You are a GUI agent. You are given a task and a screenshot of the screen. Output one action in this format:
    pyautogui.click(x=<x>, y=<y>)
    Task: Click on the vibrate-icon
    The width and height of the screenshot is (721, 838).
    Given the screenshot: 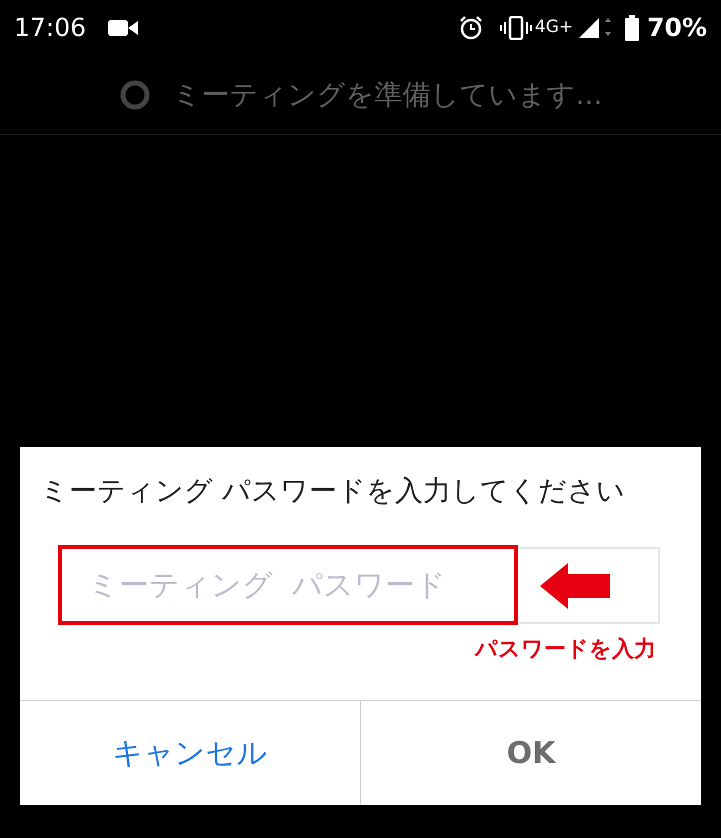 What is the action you would take?
    pyautogui.click(x=516, y=28)
    